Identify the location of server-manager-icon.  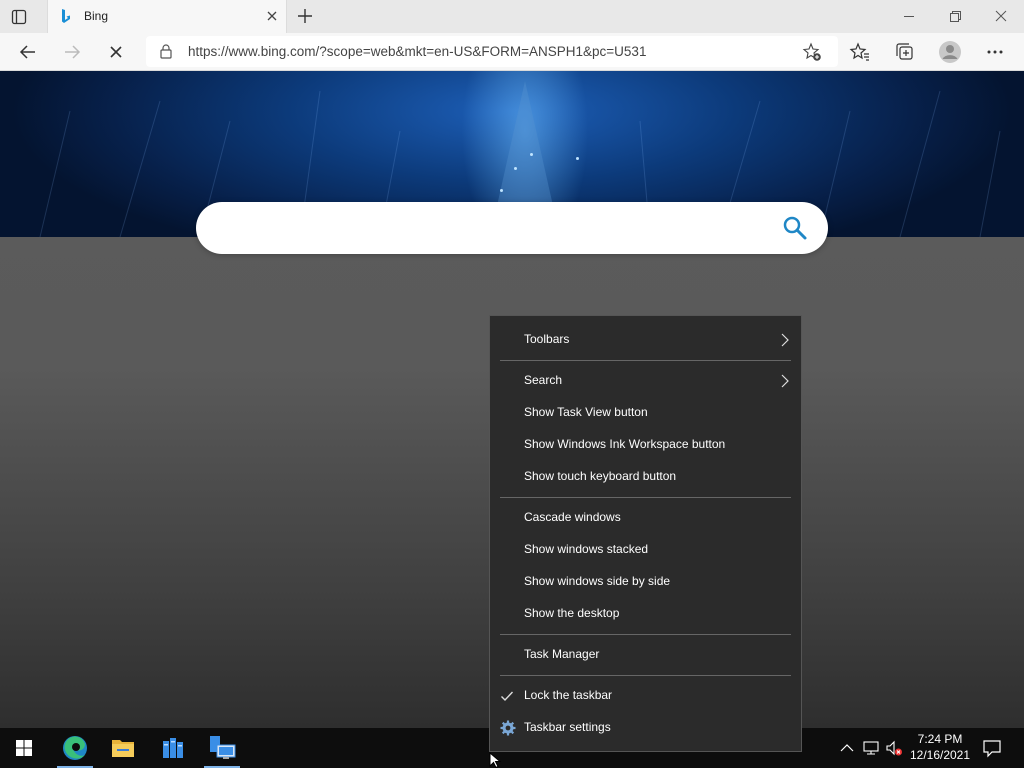
(172, 748).